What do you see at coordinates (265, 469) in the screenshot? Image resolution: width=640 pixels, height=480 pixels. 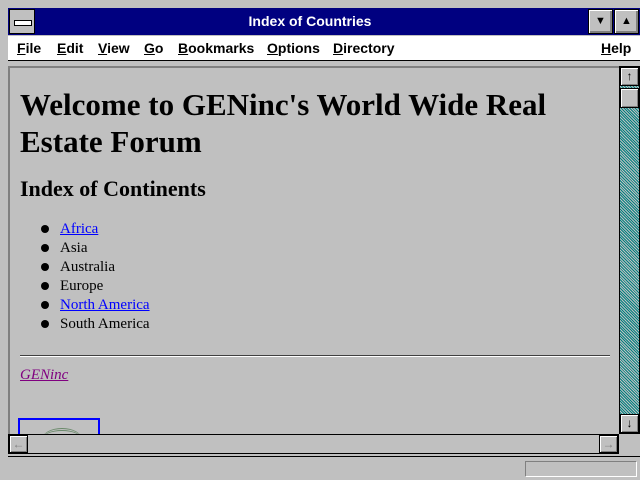 I see `status-text` at bounding box center [265, 469].